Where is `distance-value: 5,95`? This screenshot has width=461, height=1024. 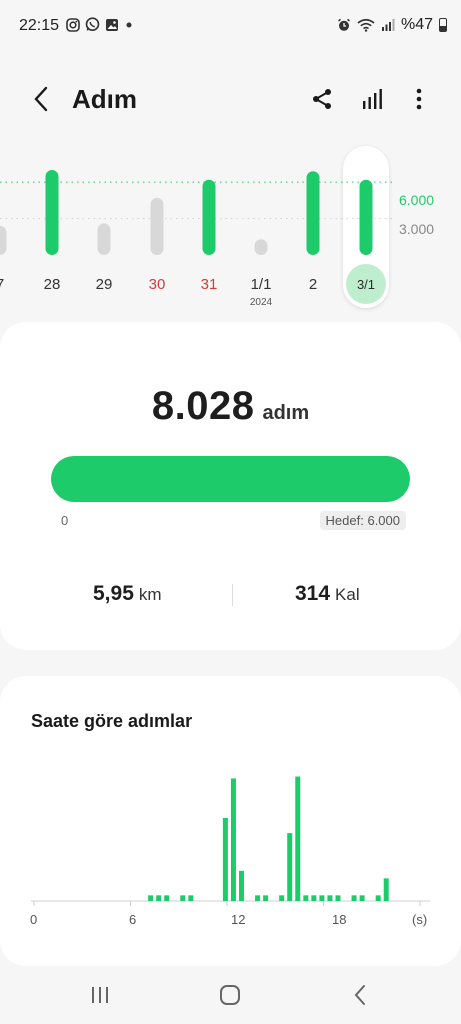 distance-value: 5,95 is located at coordinates (113, 593).